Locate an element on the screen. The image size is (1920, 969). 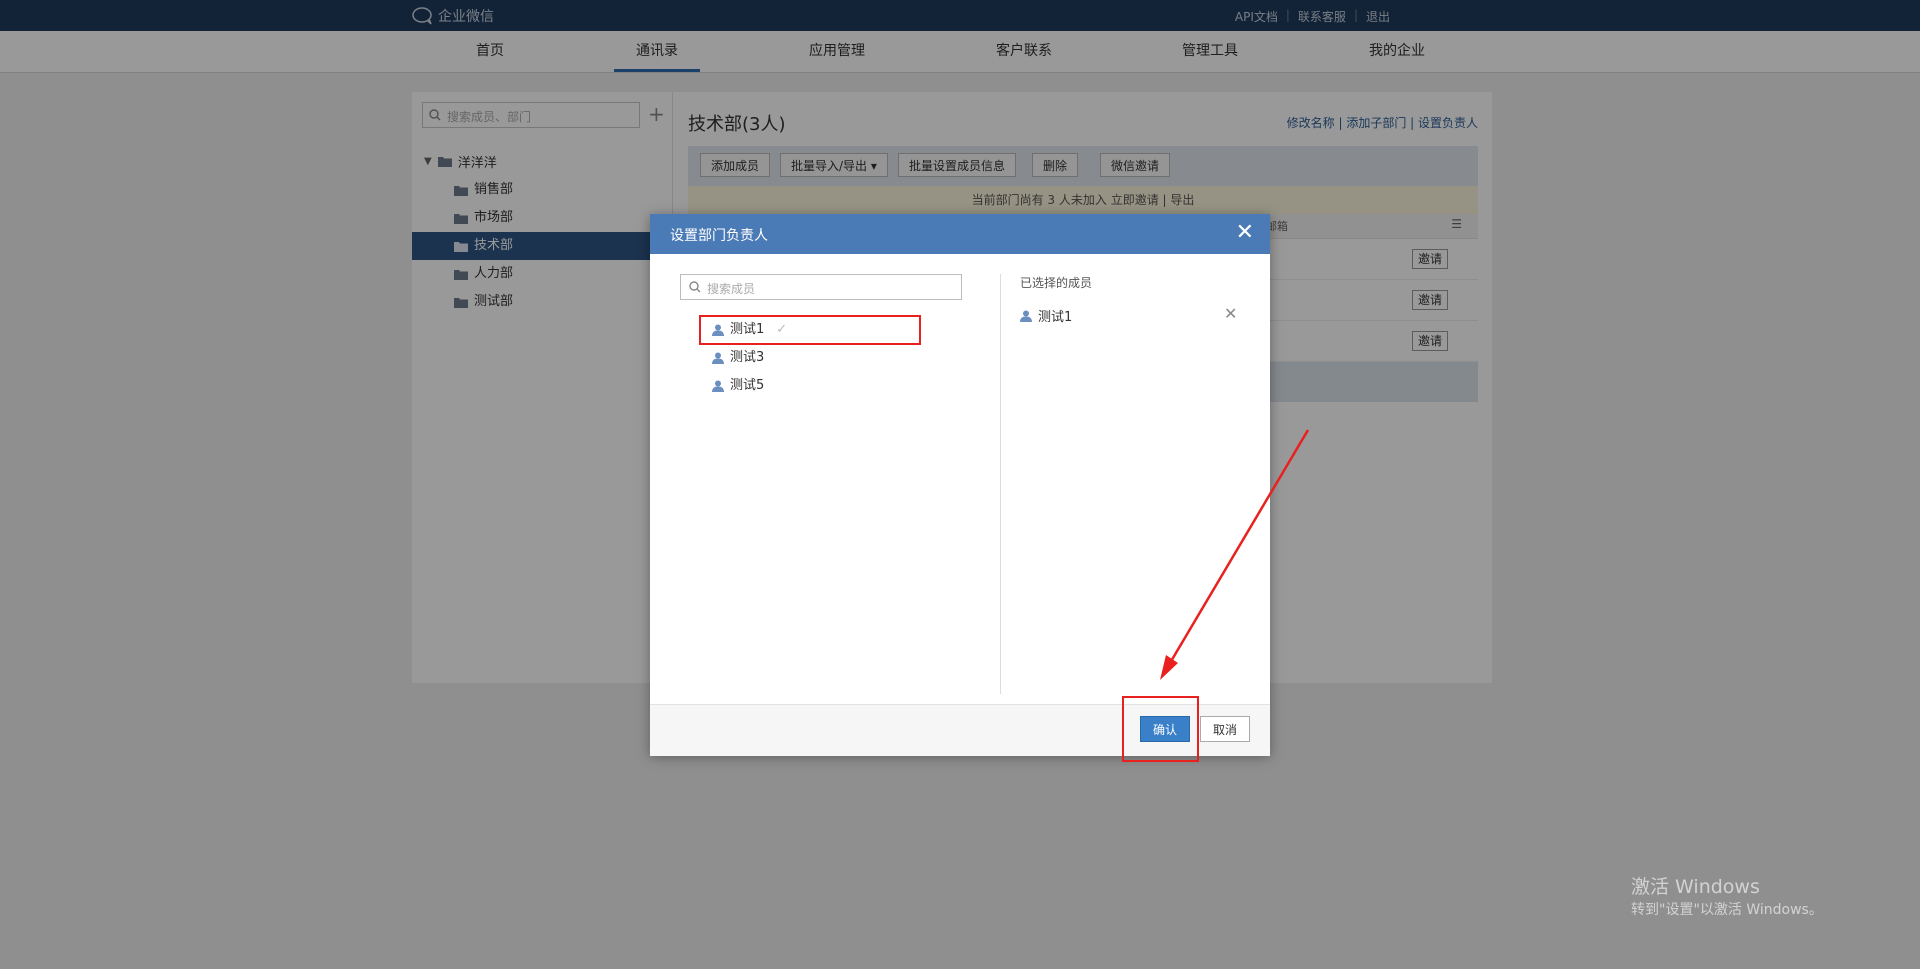
annotation-arrow-icon is located at coordinates (1235, 554).